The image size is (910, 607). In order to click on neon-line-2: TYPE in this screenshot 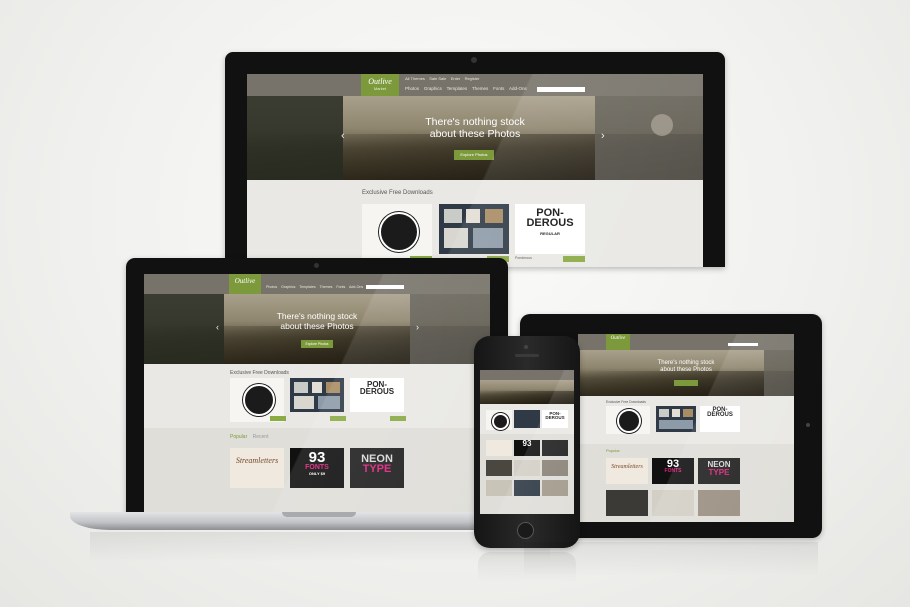, I will do `click(719, 472)`.